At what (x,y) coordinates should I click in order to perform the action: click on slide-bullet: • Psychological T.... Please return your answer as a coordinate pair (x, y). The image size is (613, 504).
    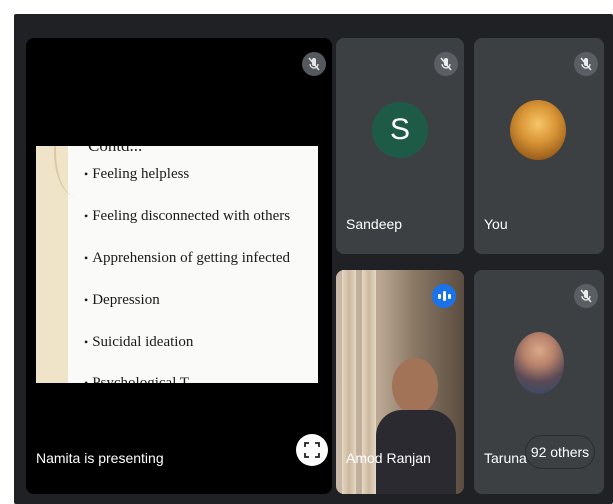
    Looking at the image, I should click on (142, 379).